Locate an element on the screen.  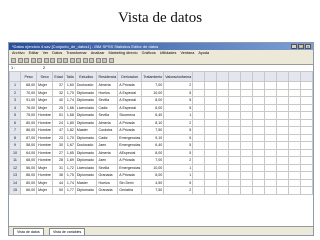
column-header: Peso is located at coordinates (29, 76).